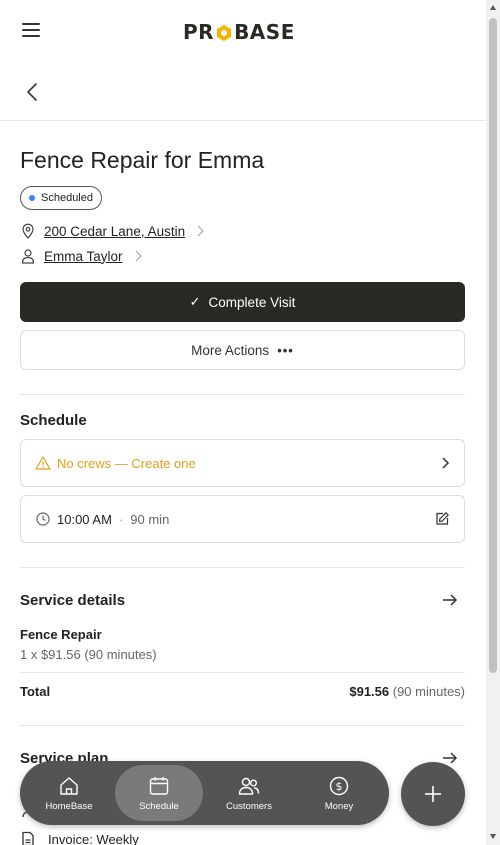 This screenshot has height=845, width=500. I want to click on edit-icon, so click(442, 519).